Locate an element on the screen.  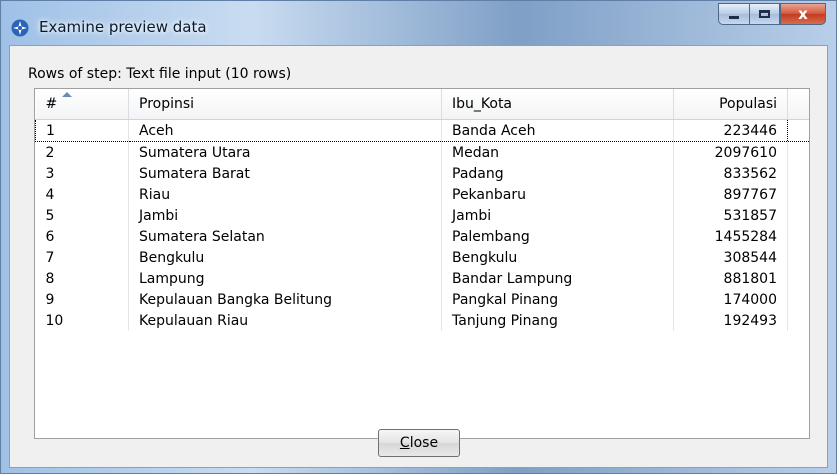
title-bar: Examine preview data x is located at coordinates (418, 23).